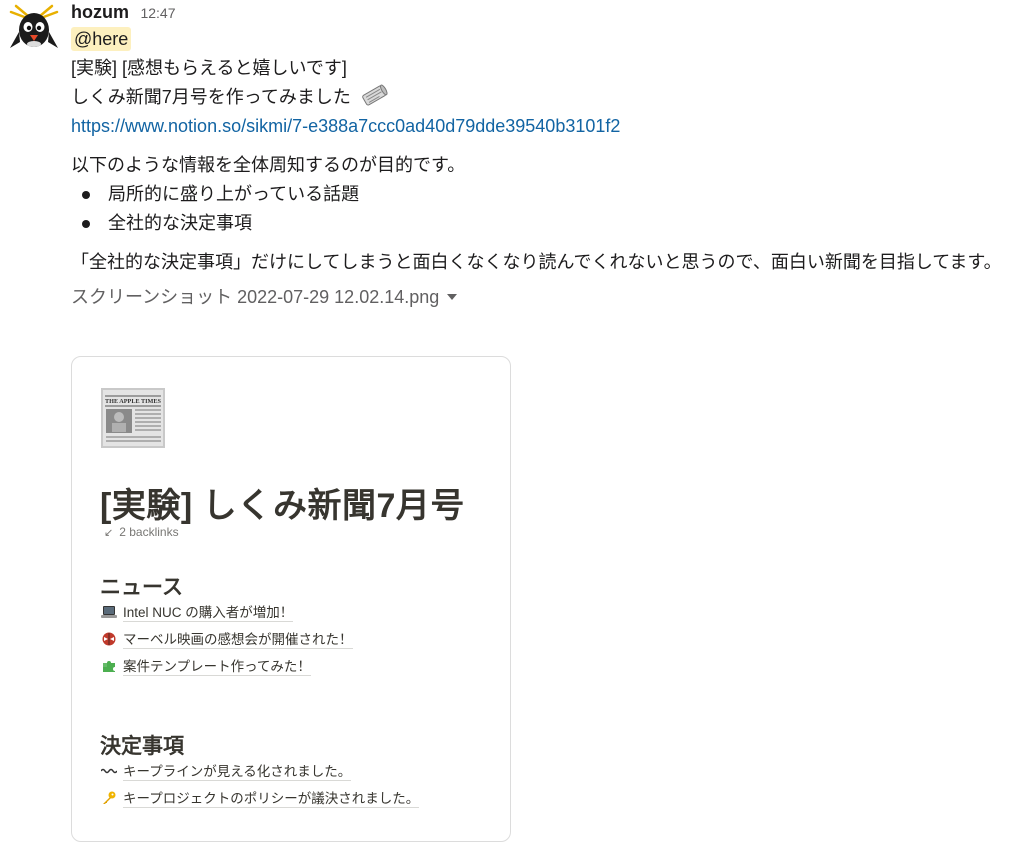 The image size is (1024, 866). I want to click on attachment-file-name: スクリーンショット 2022-07-29 12.02.14.png, so click(541, 297).